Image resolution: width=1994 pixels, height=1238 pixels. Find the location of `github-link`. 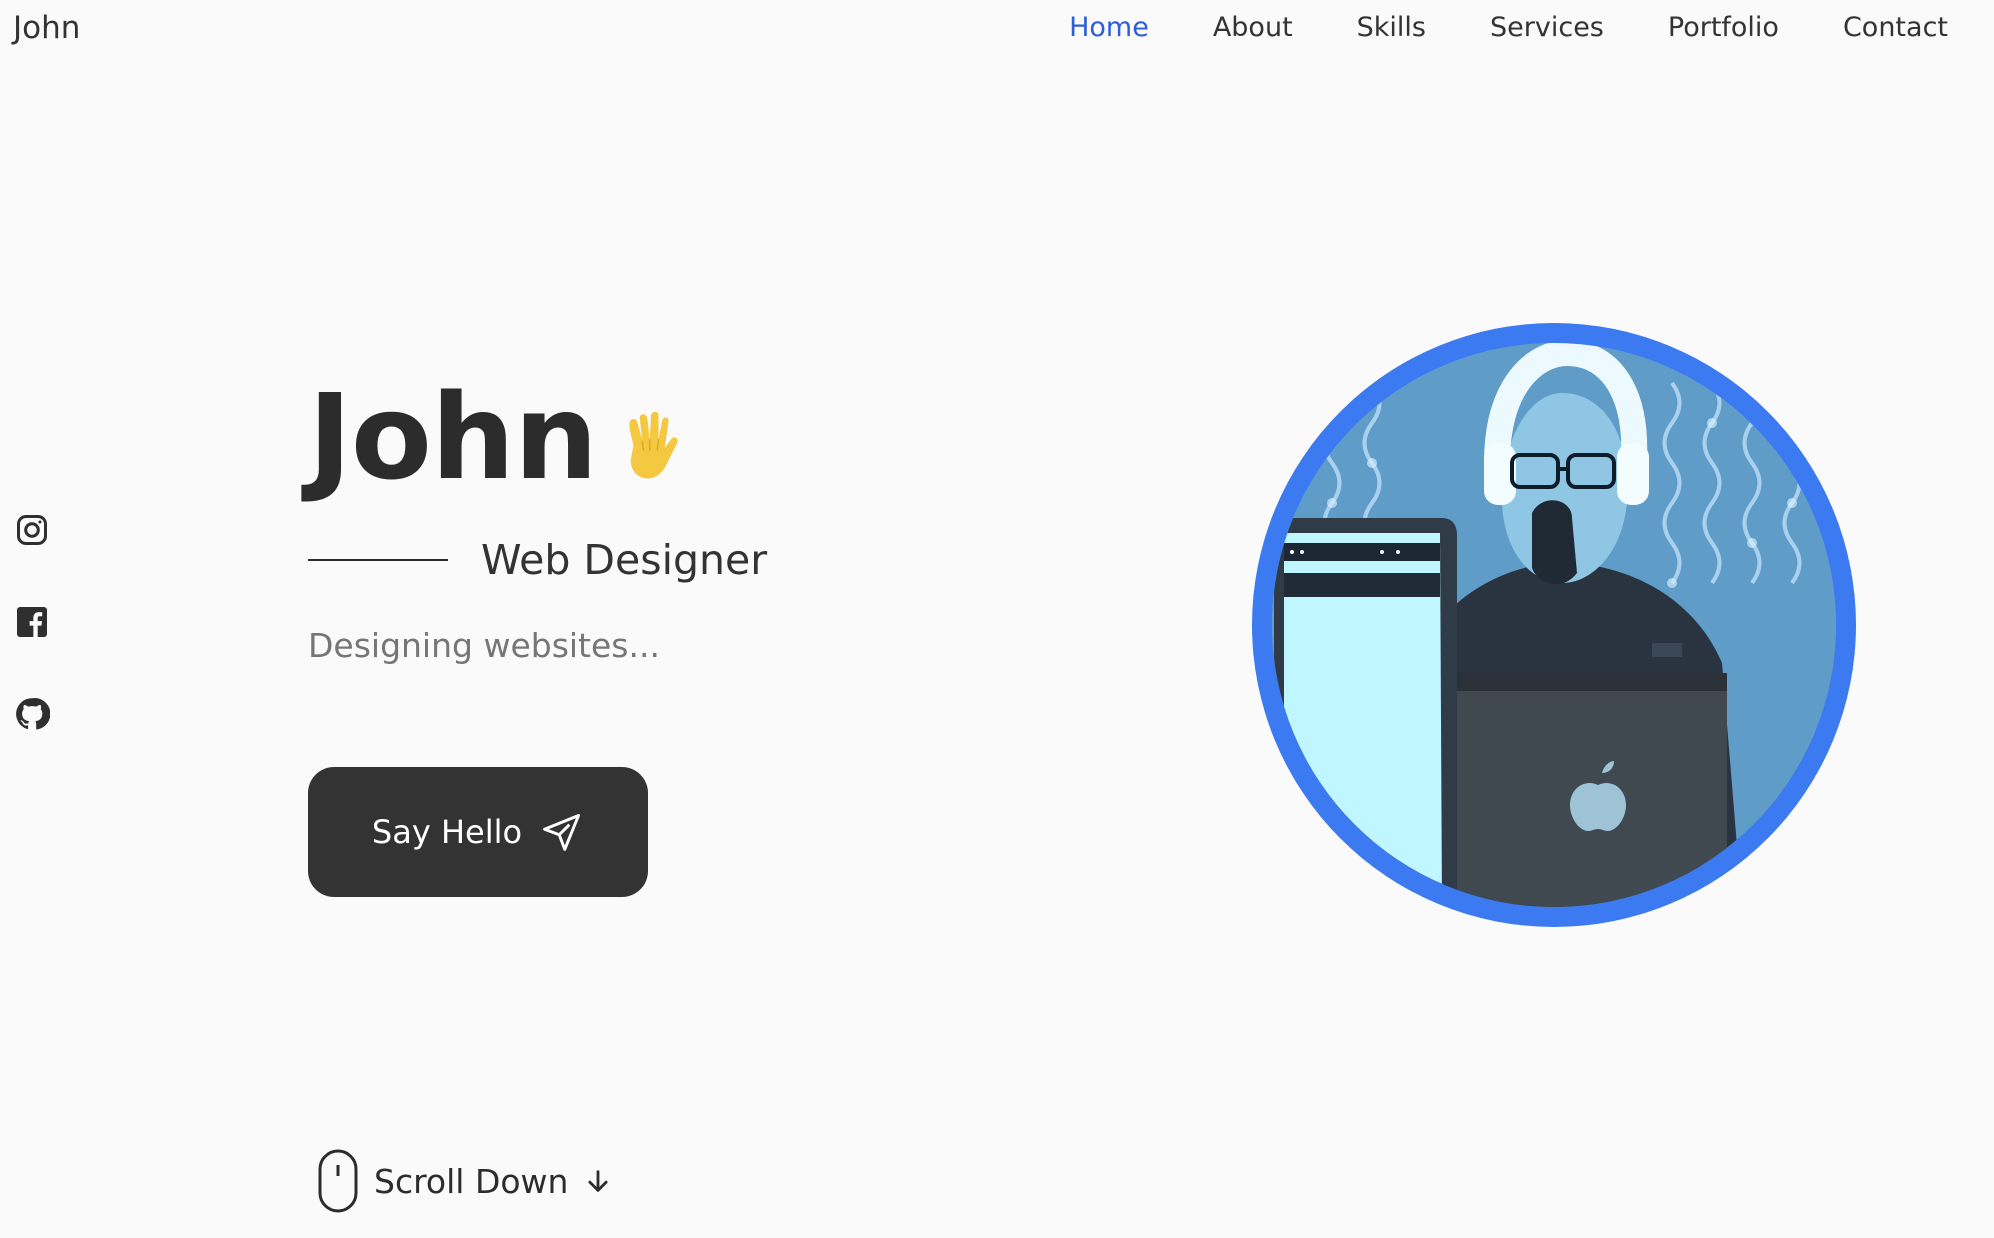

github-link is located at coordinates (32, 714).